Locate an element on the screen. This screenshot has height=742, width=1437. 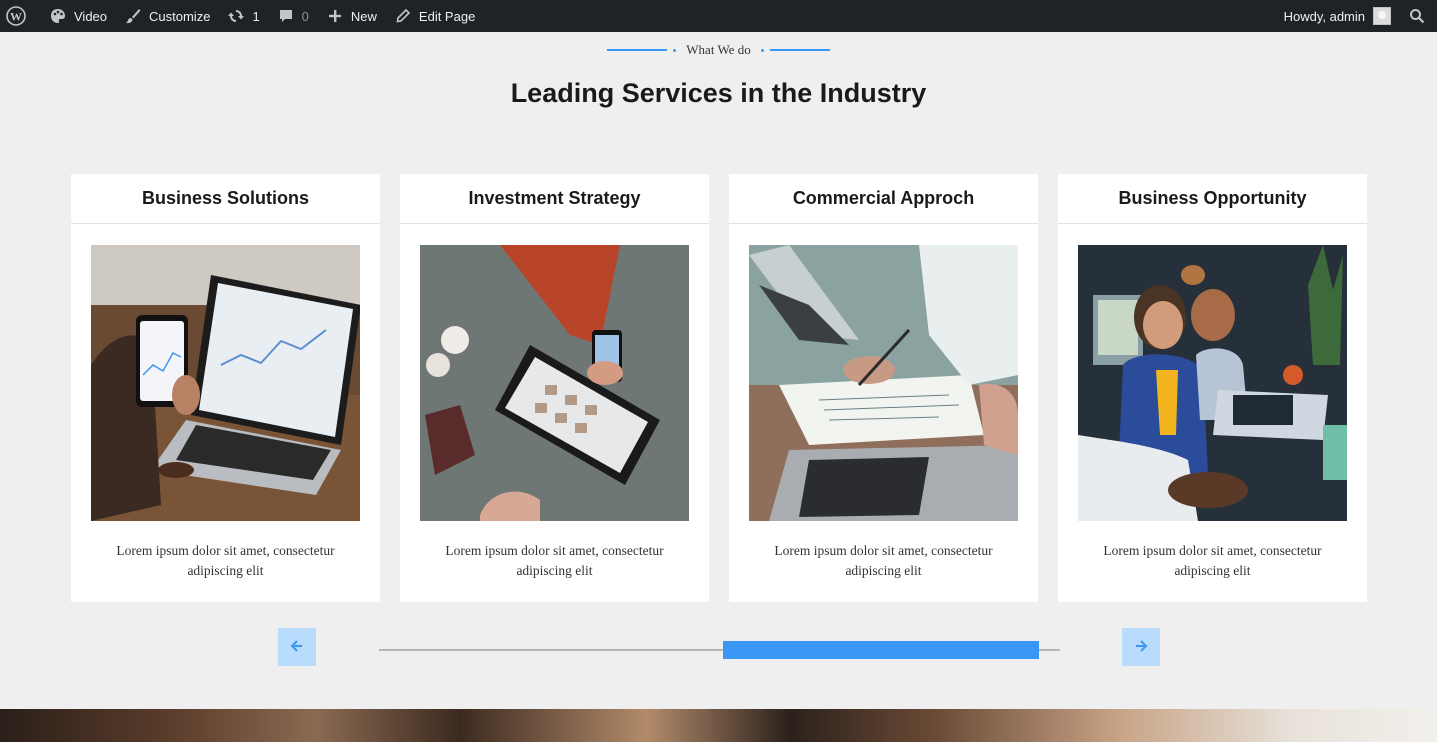
updates-link: 1 is located at coordinates (242, 16).